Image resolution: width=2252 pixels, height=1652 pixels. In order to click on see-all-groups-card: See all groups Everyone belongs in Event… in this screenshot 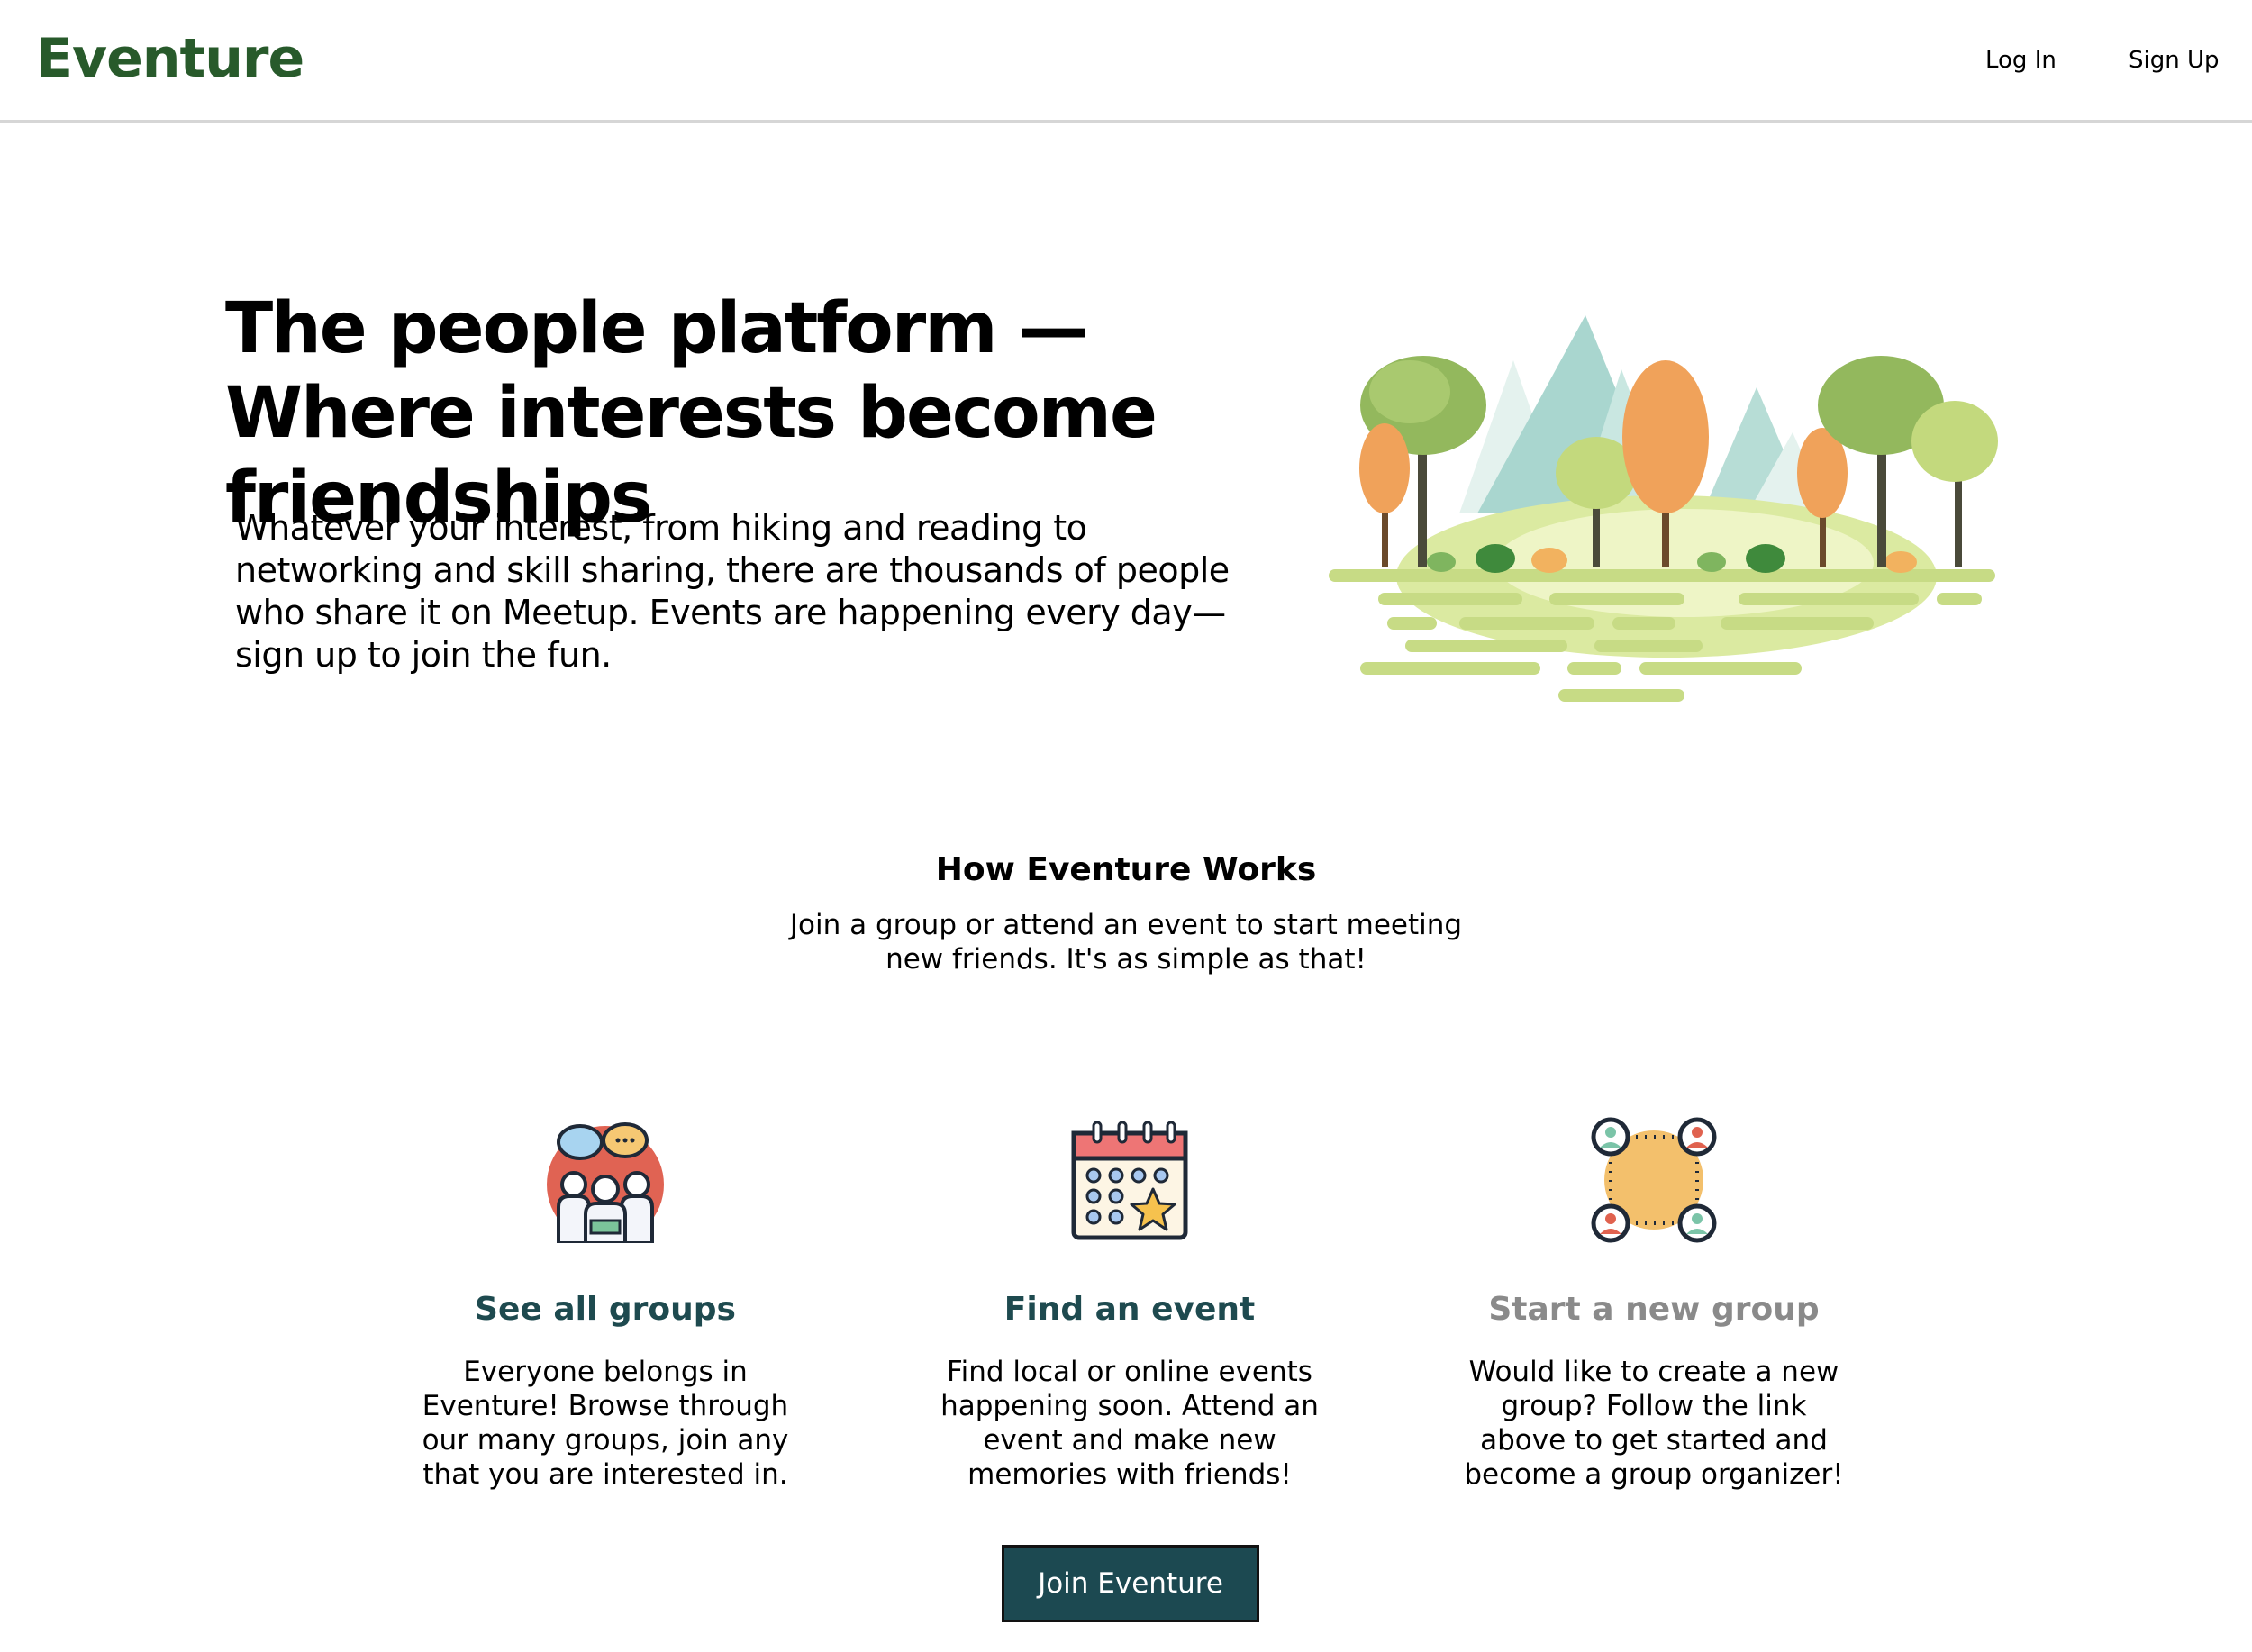, I will do `click(606, 1304)`.